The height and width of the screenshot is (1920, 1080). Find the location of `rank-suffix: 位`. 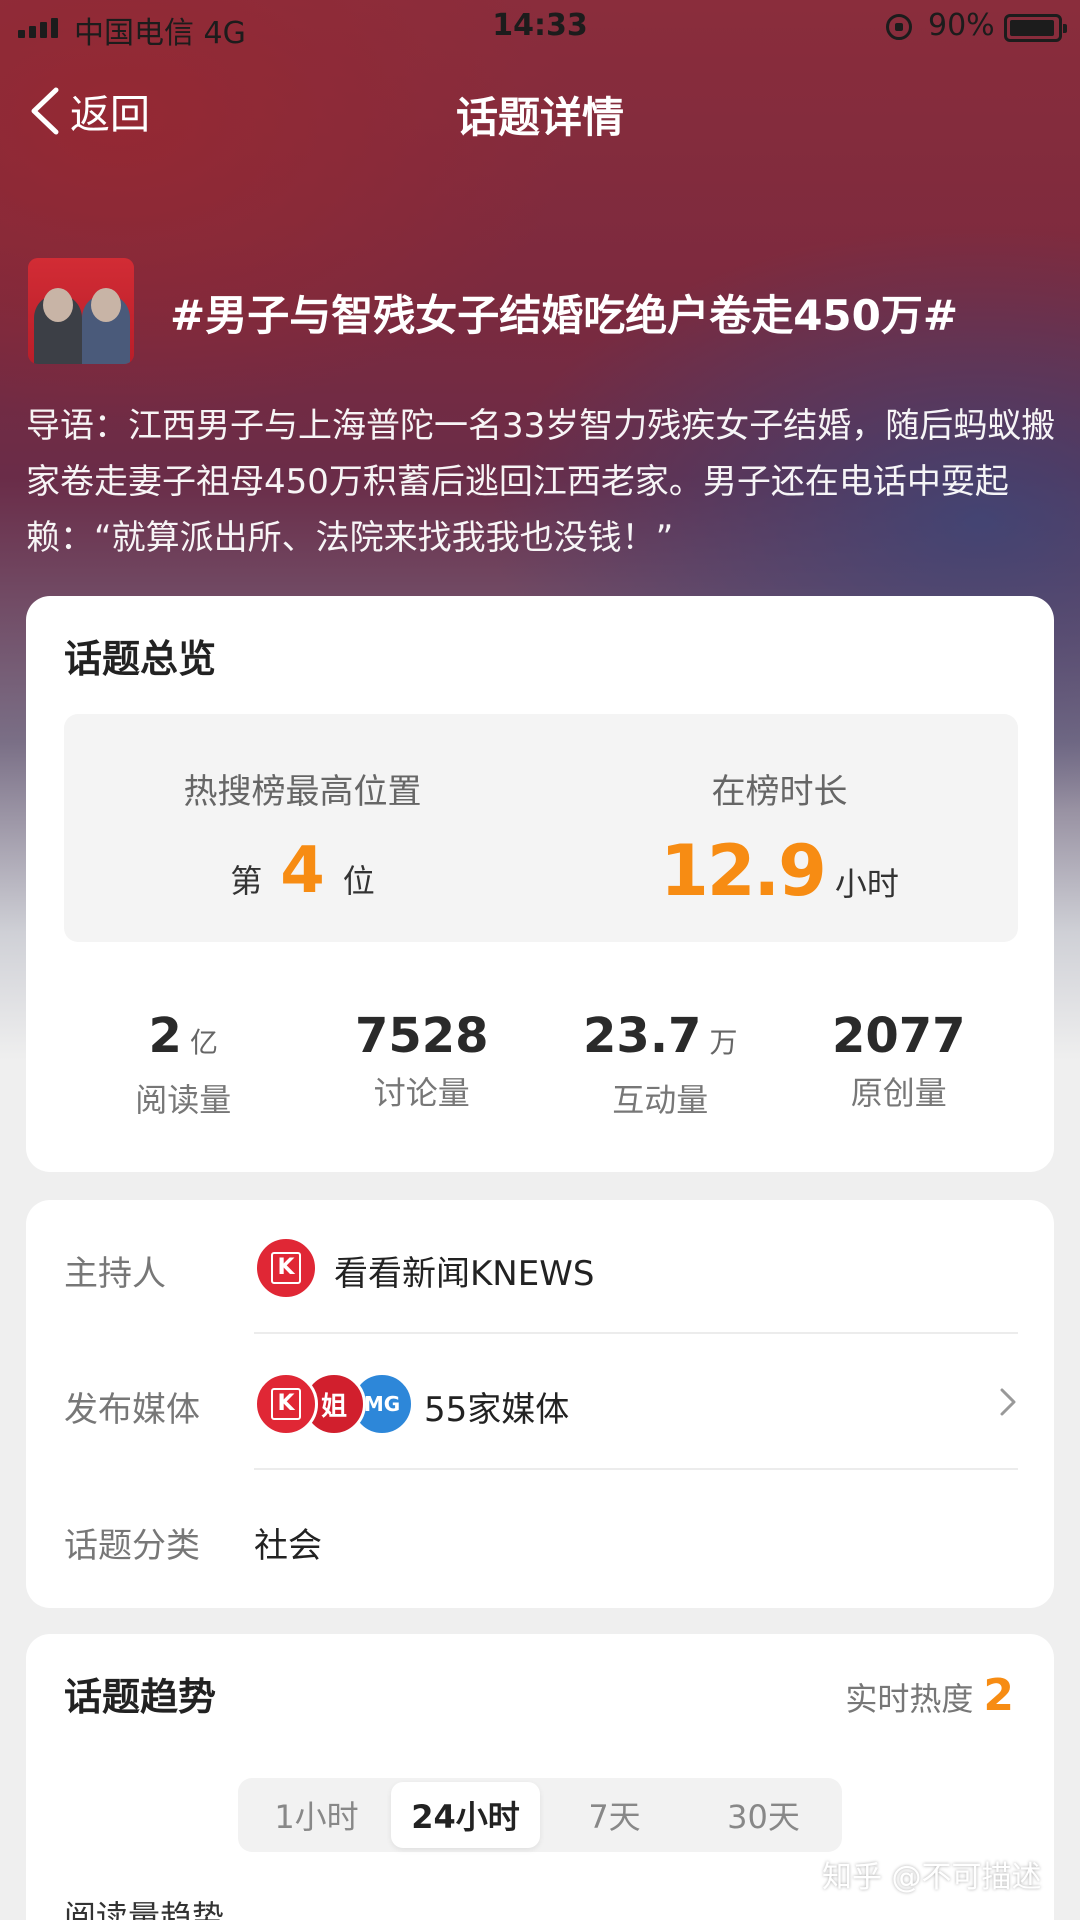

rank-suffix: 位 is located at coordinates (358, 881).